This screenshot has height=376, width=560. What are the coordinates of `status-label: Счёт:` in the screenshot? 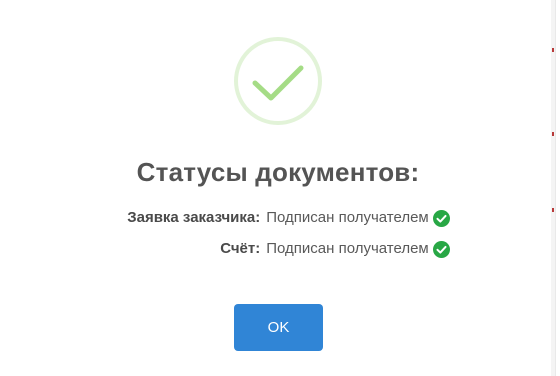 It's located at (240, 248).